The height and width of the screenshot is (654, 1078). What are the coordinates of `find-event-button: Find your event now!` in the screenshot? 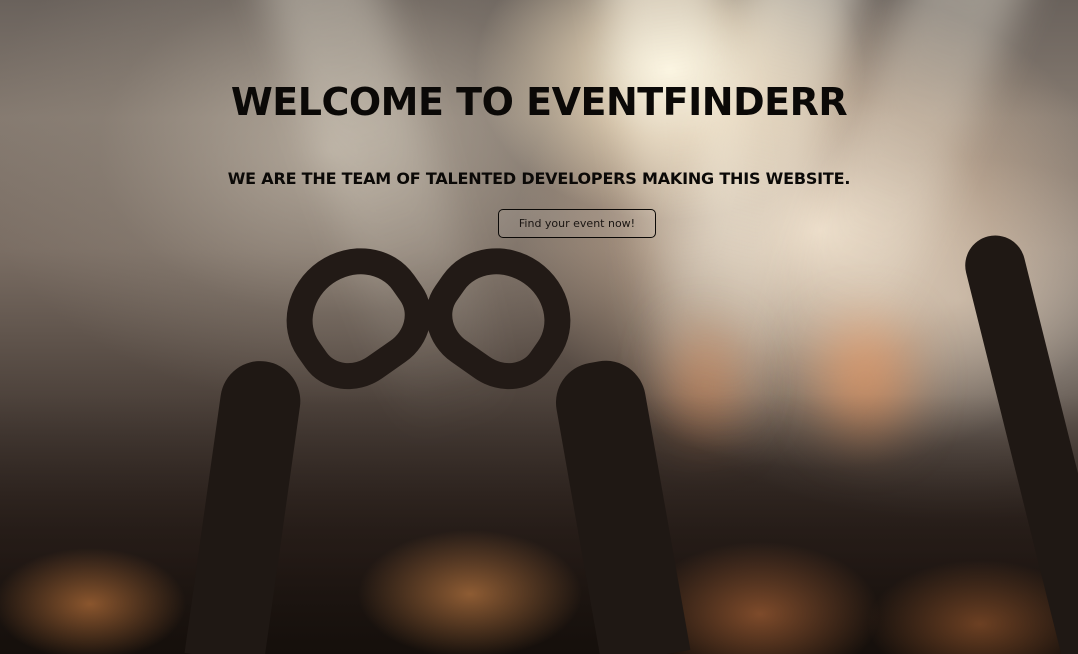 It's located at (577, 223).